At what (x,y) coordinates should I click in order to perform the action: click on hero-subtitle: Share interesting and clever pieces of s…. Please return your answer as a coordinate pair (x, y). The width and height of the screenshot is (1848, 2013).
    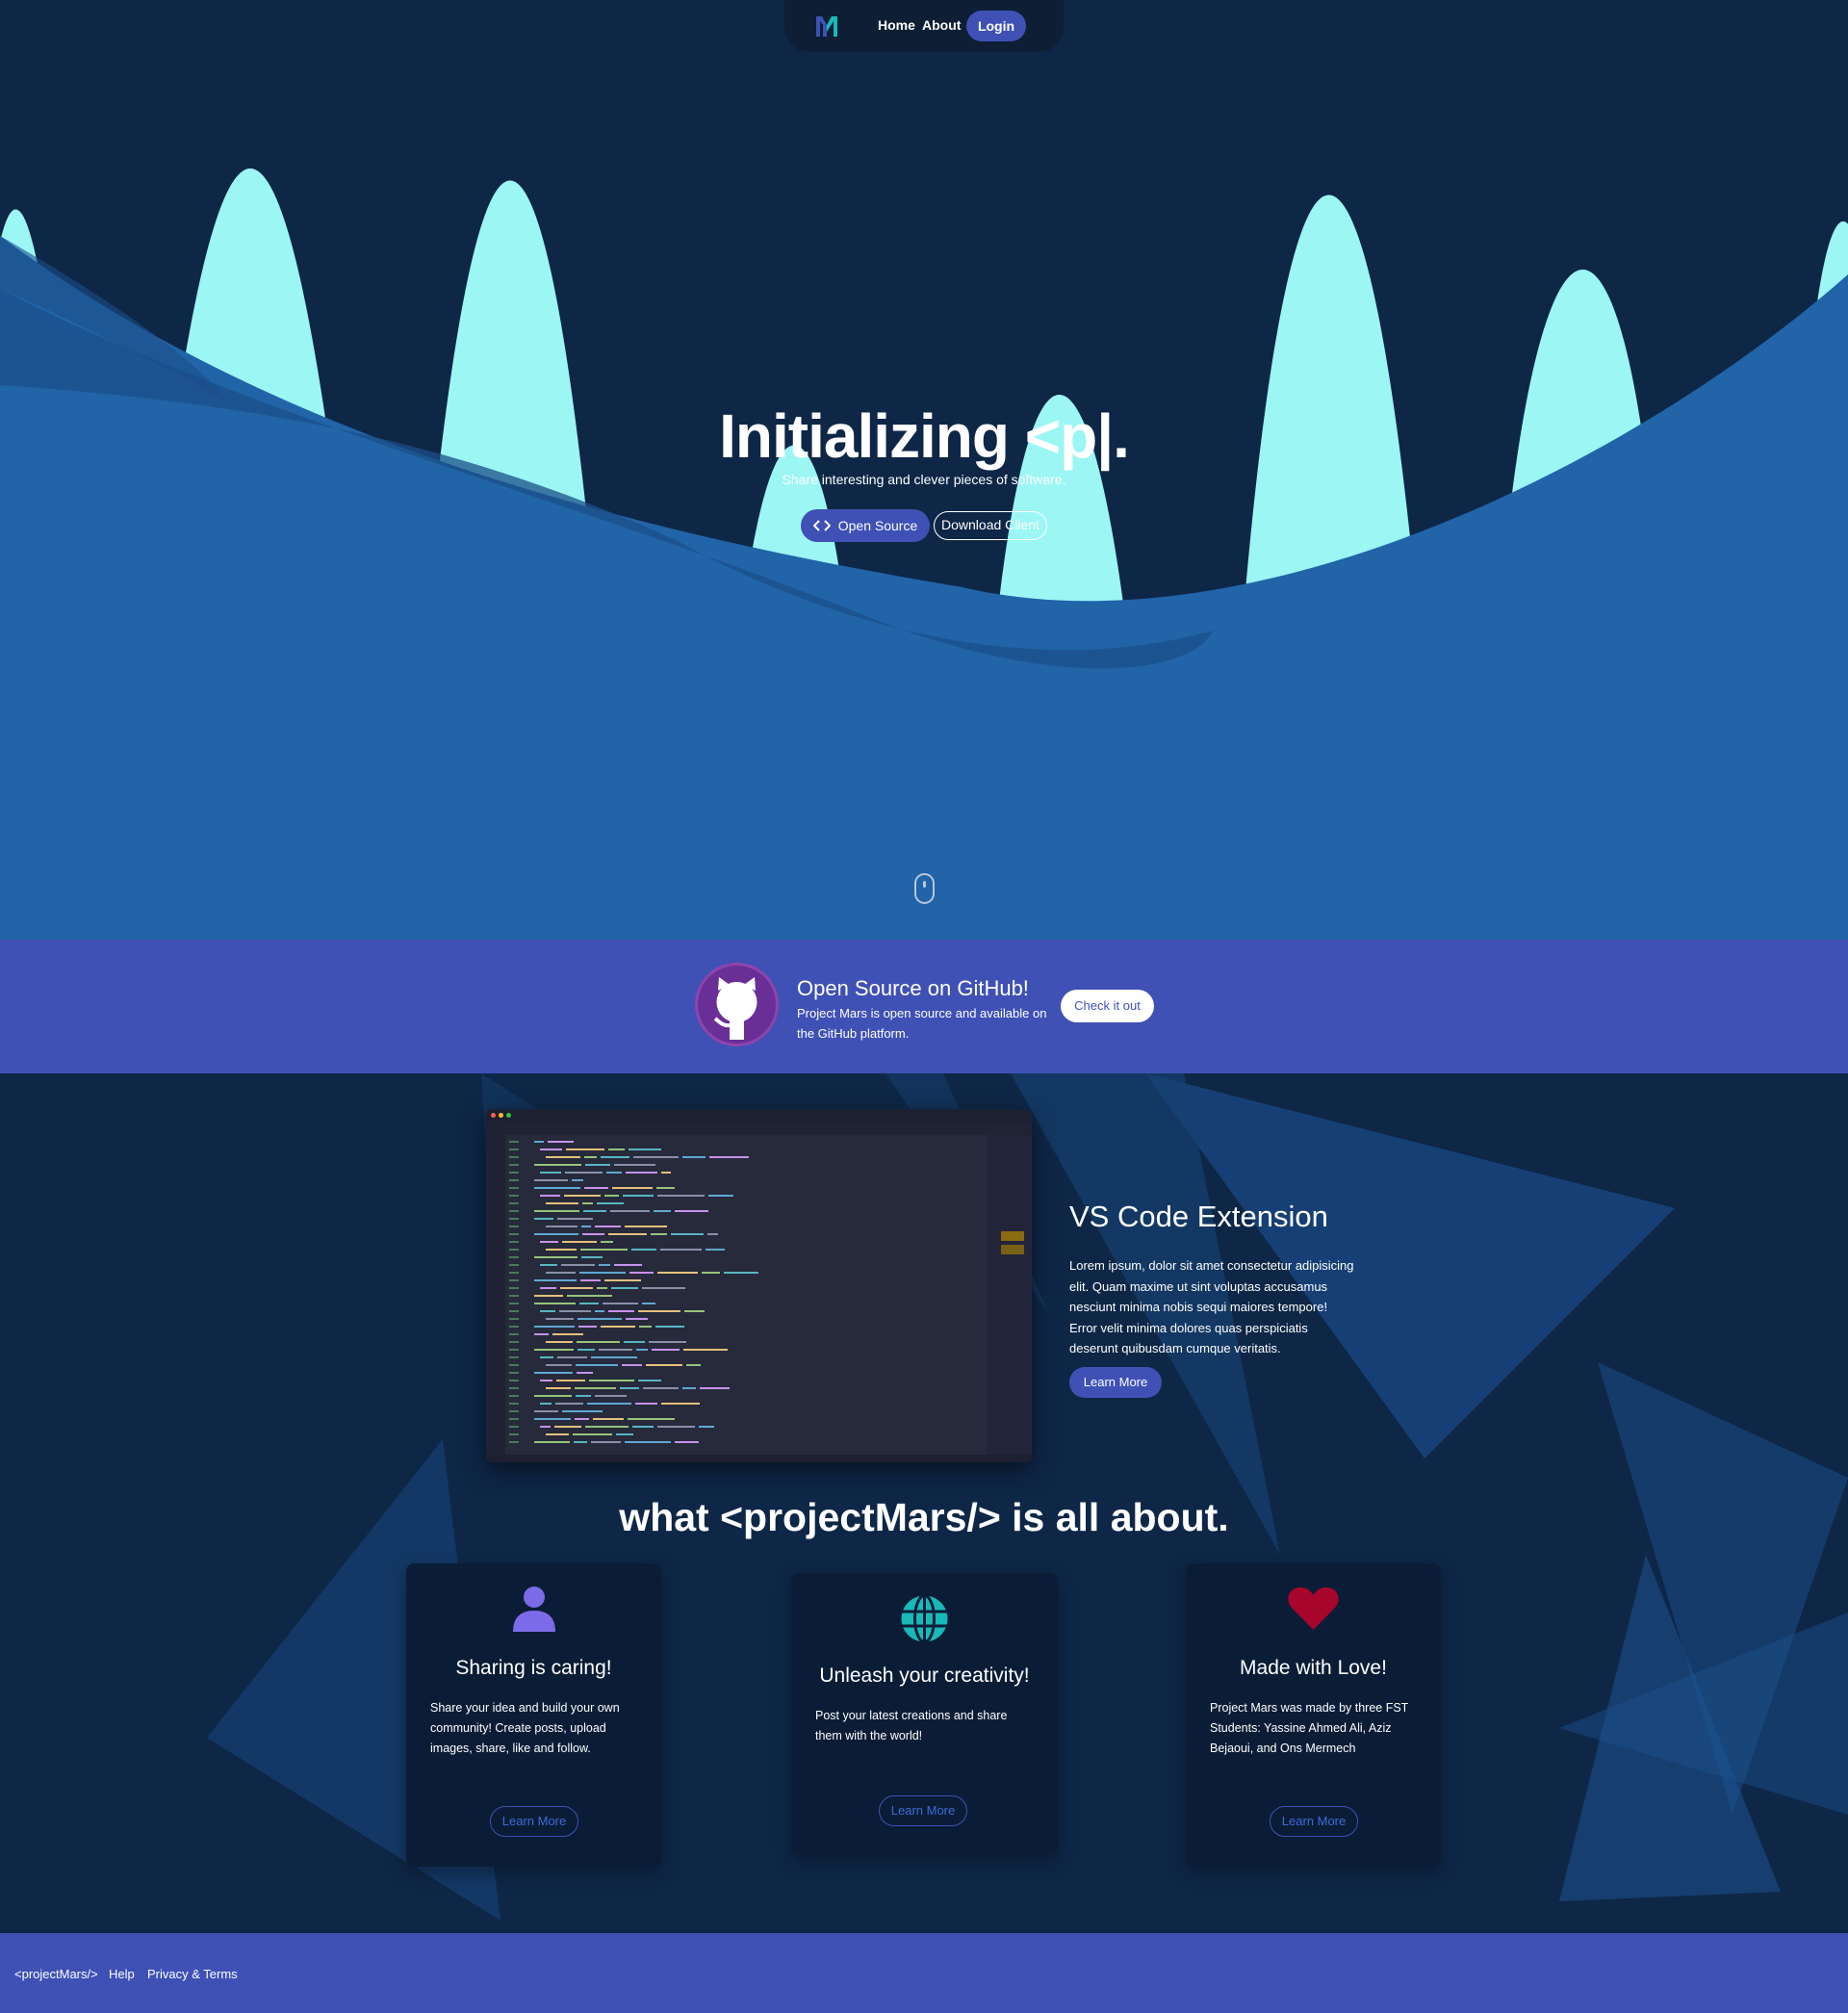
    Looking at the image, I should click on (924, 479).